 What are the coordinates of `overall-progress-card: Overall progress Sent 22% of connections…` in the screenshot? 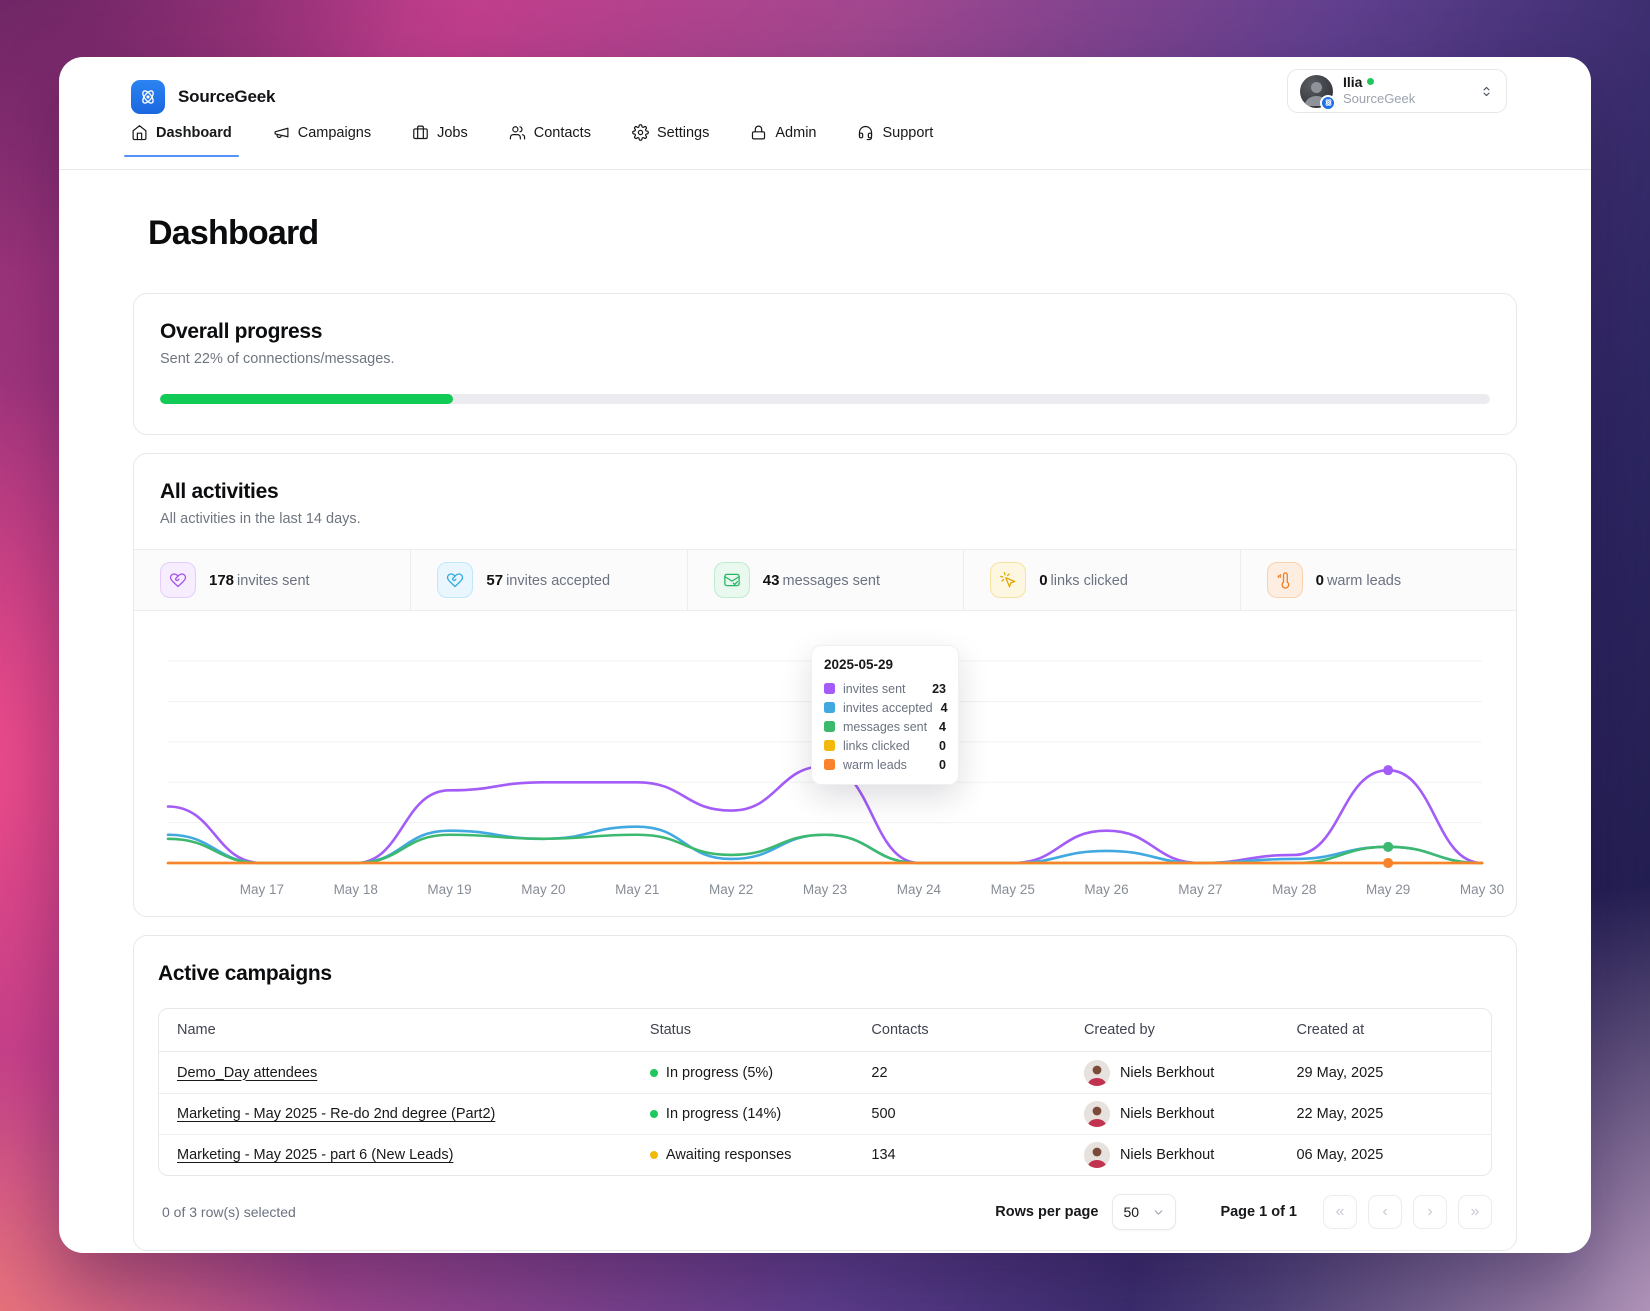 It's located at (825, 364).